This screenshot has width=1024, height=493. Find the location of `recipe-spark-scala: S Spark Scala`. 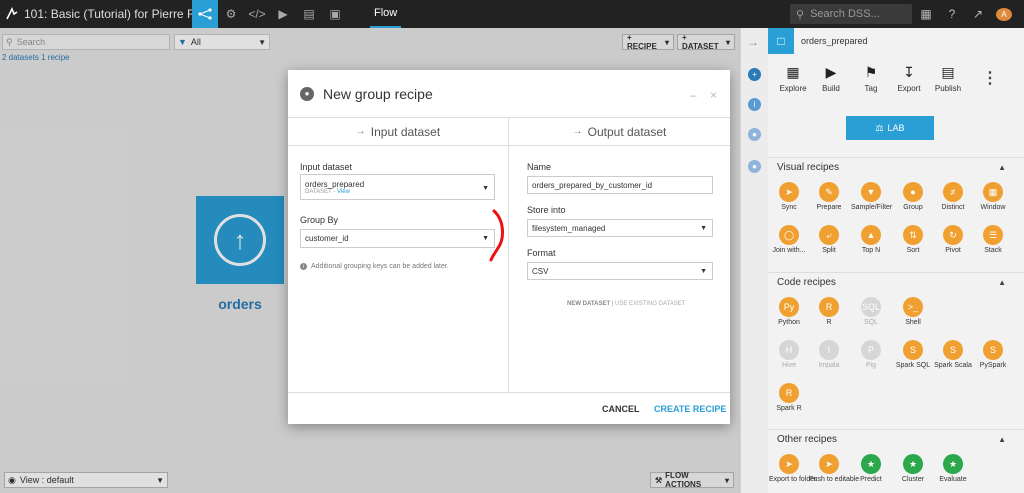

recipe-spark-scala: S Spark Scala is located at coordinates (953, 354).